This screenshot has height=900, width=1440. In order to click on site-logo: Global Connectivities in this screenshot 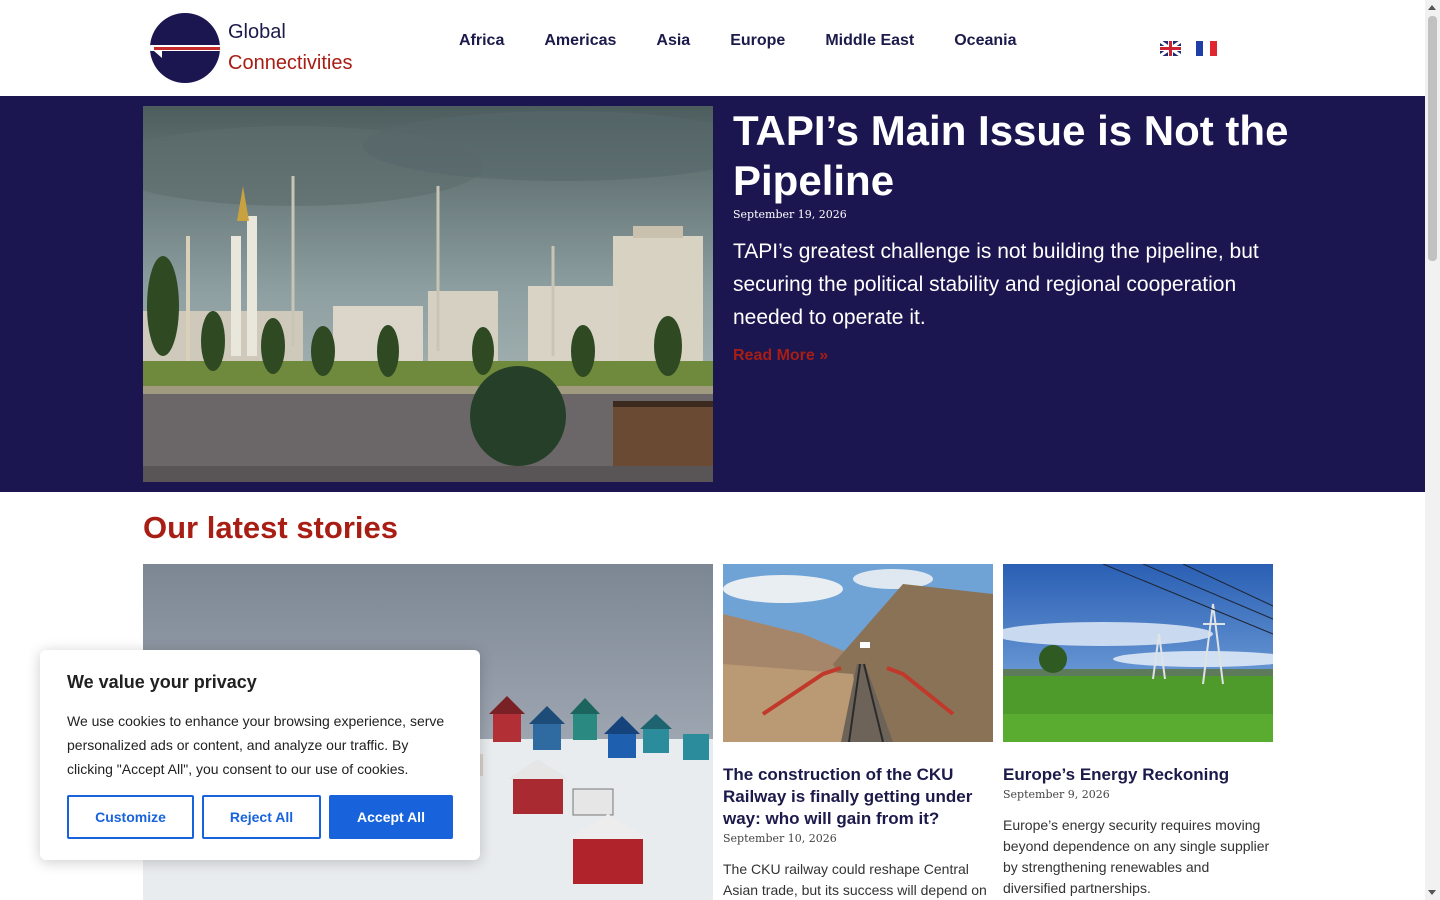, I will do `click(251, 48)`.